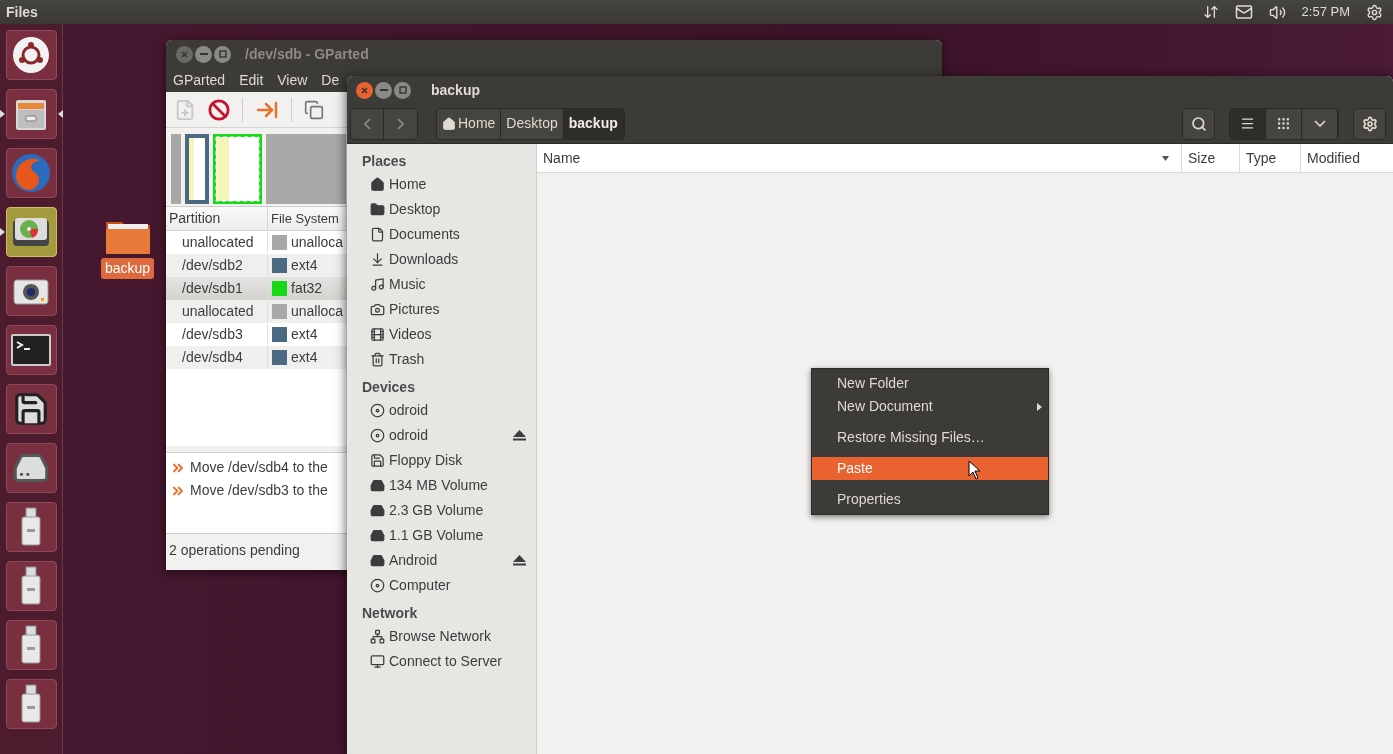 This screenshot has height=754, width=1393. What do you see at coordinates (859, 158) in the screenshot?
I see `column-header: Name` at bounding box center [859, 158].